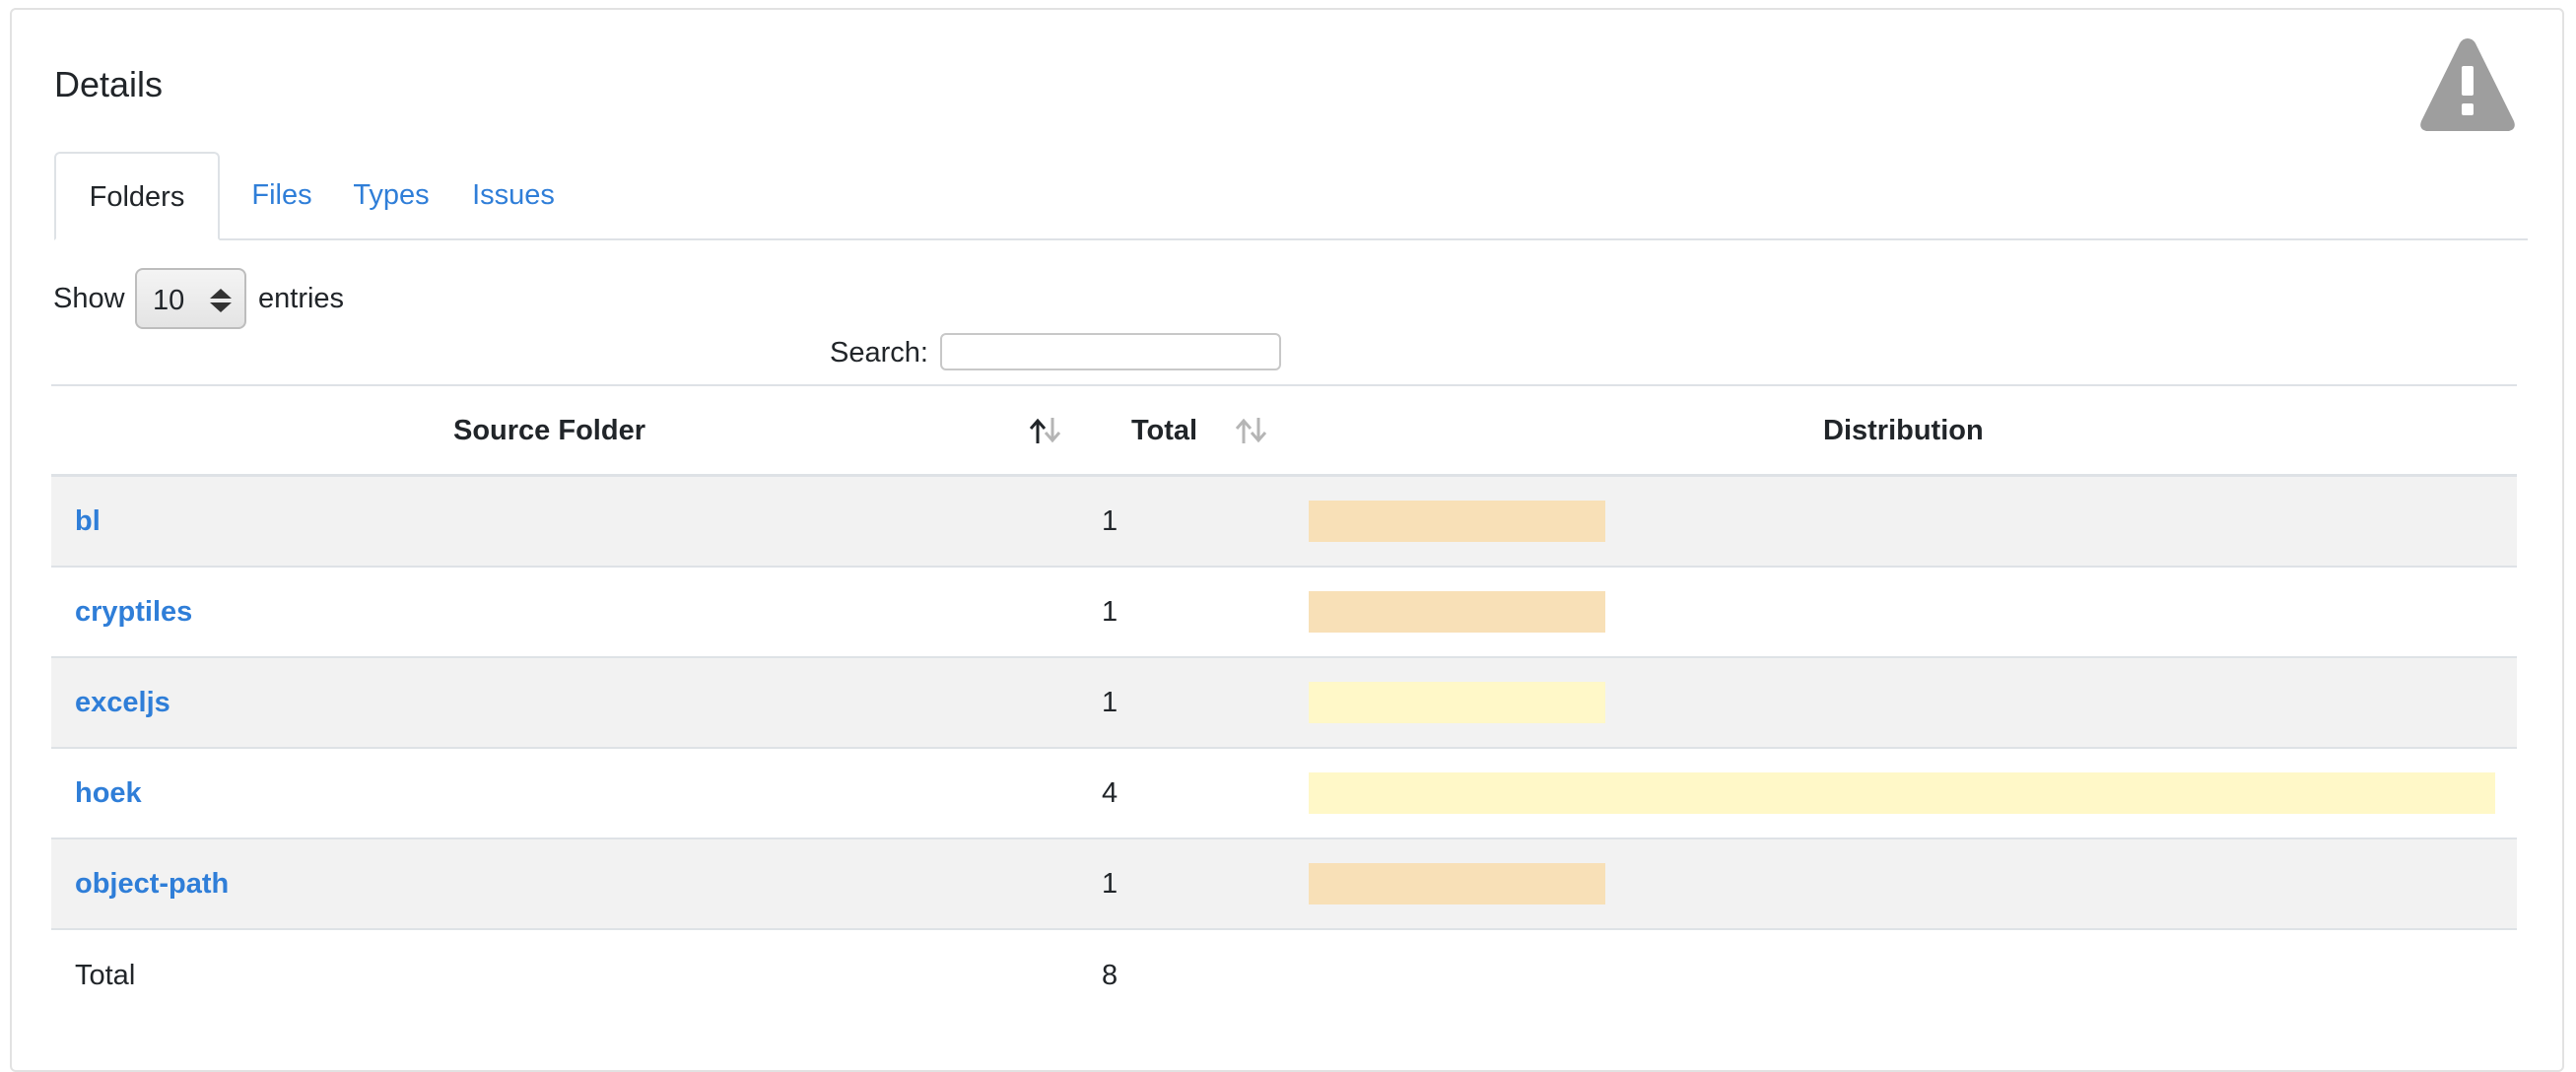 The width and height of the screenshot is (2576, 1072). I want to click on column-header-source-folder: Source Folder, so click(549, 431).